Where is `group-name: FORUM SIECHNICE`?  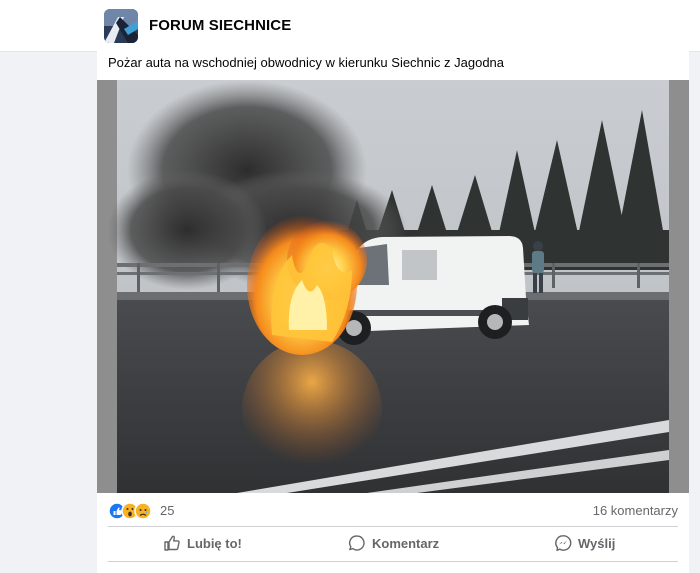
group-name: FORUM SIECHNICE is located at coordinates (220, 25).